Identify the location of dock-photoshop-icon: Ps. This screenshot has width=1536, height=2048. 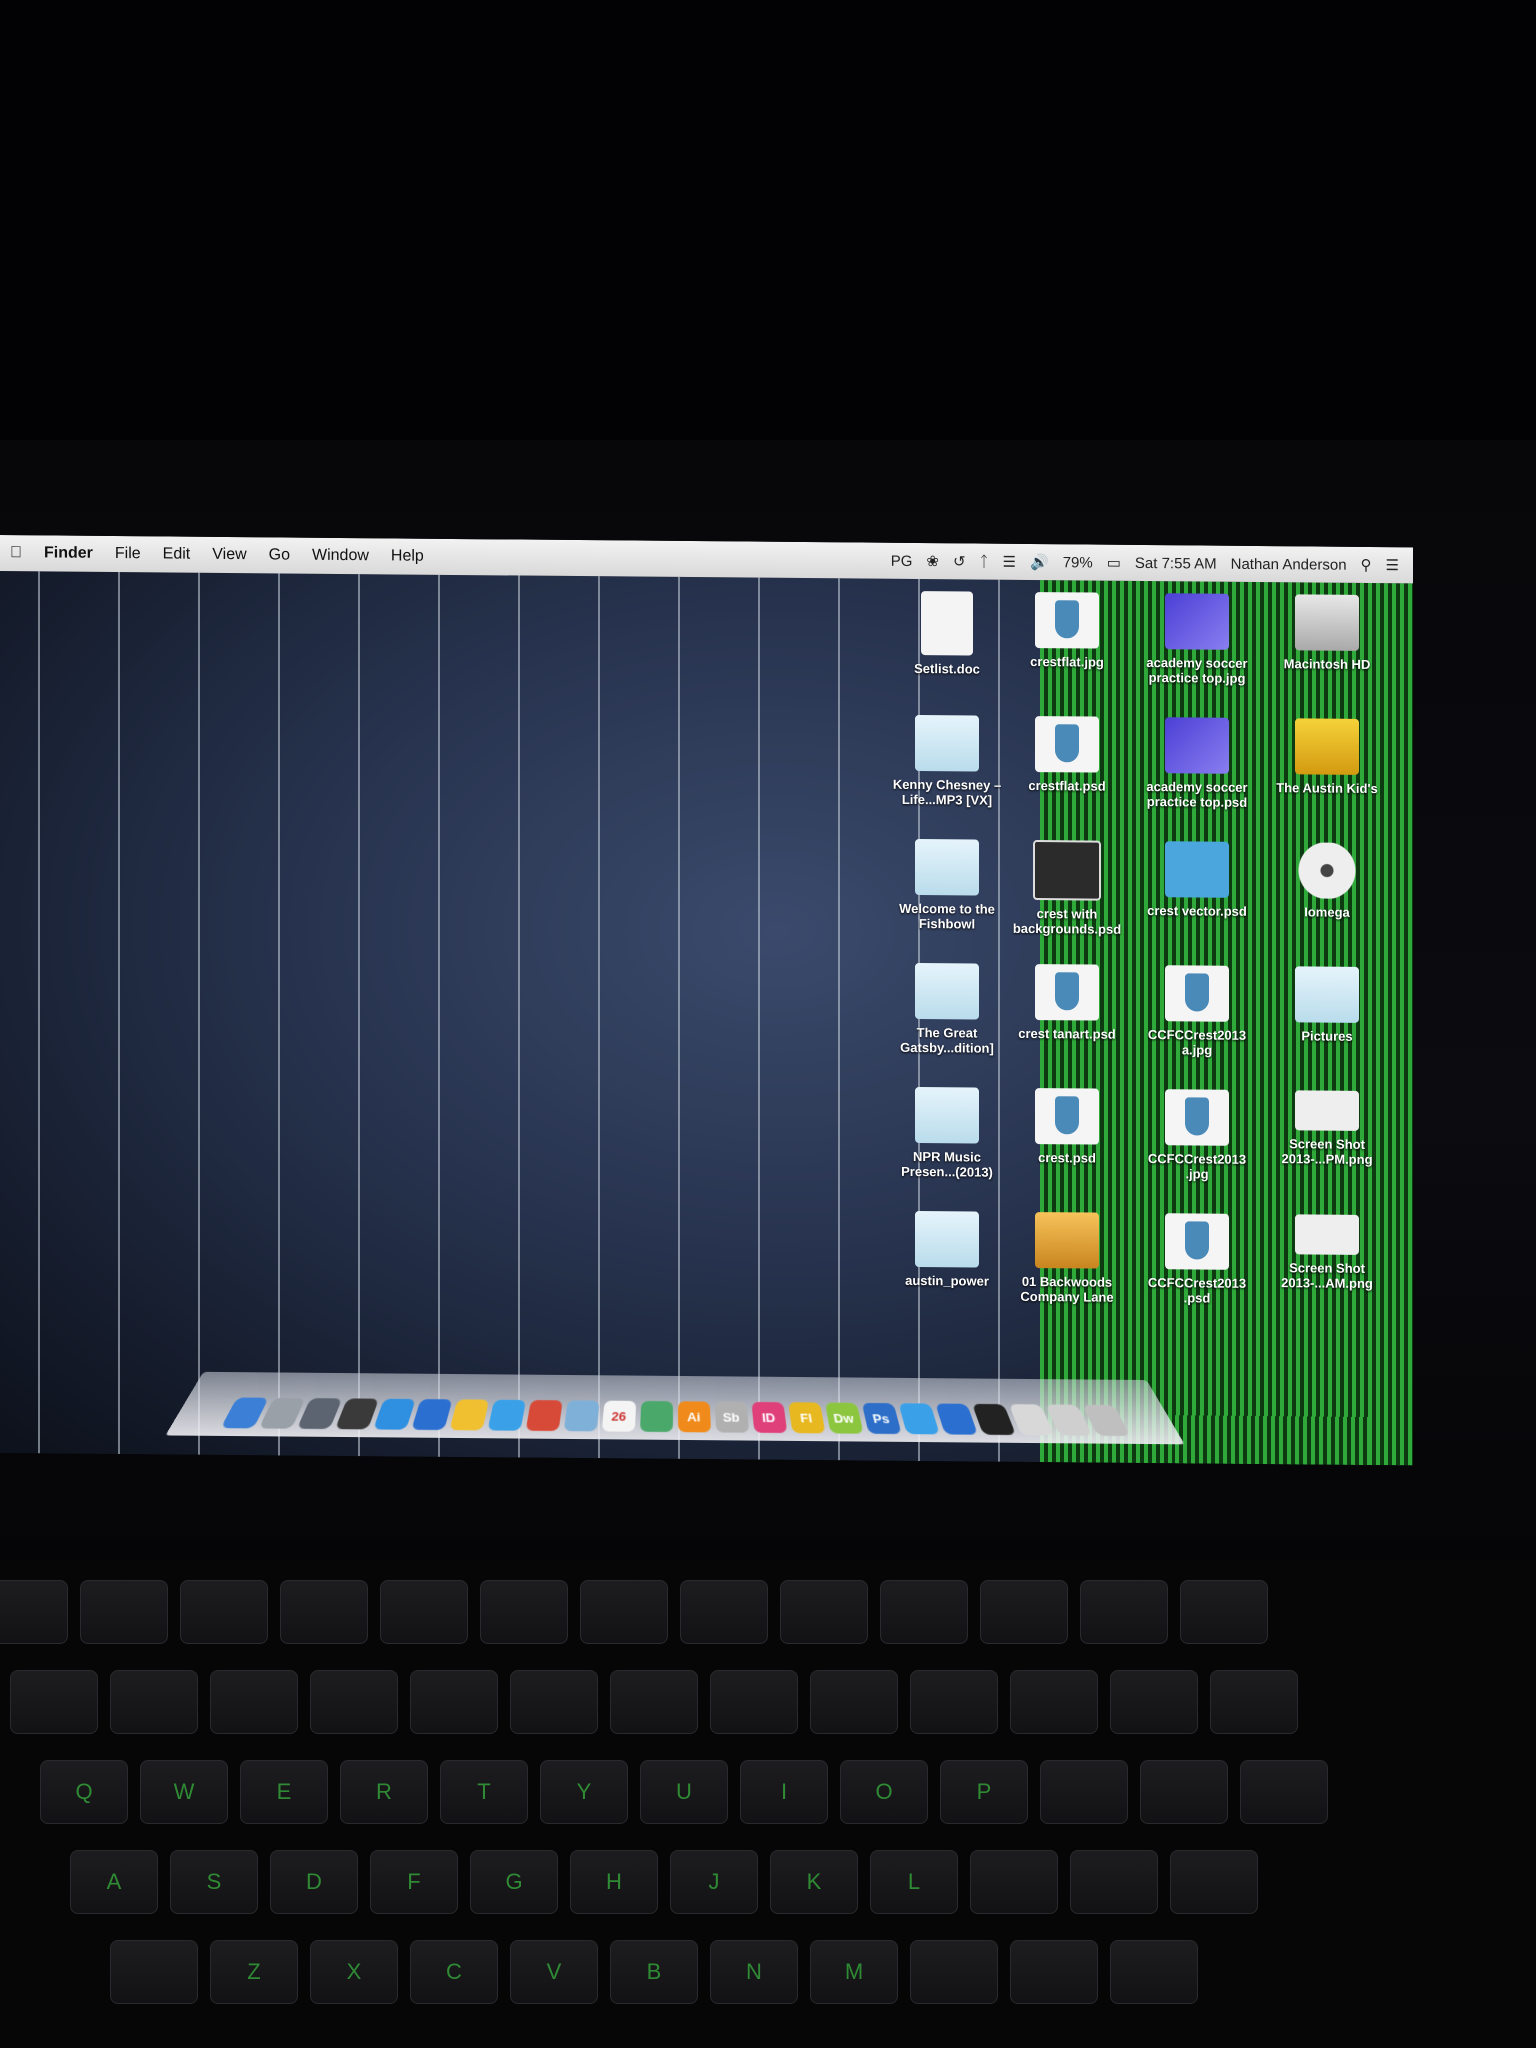
(881, 1418).